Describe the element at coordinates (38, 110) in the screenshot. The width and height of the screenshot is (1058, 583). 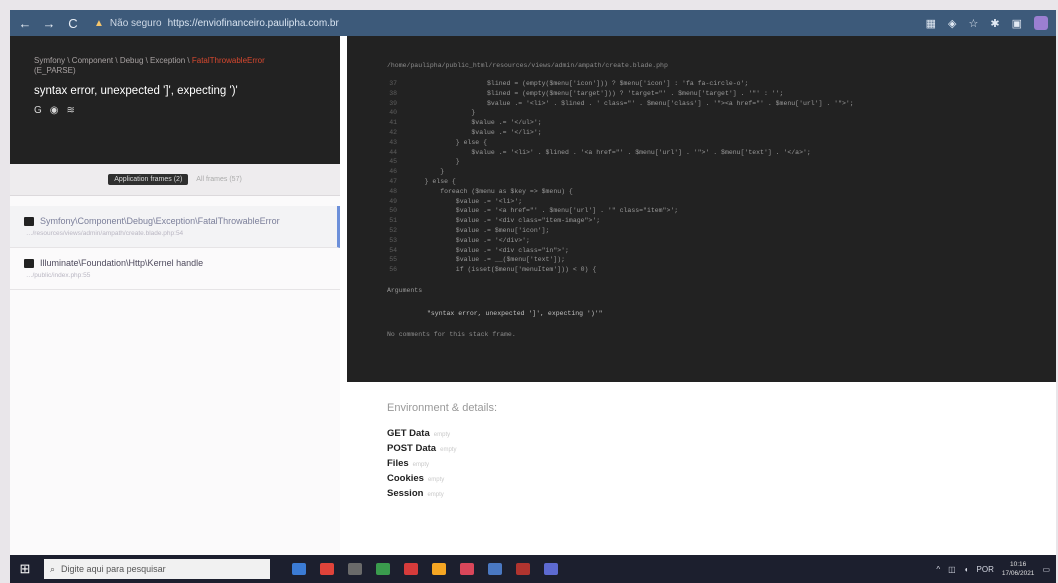
I see `google-icon: G` at that location.